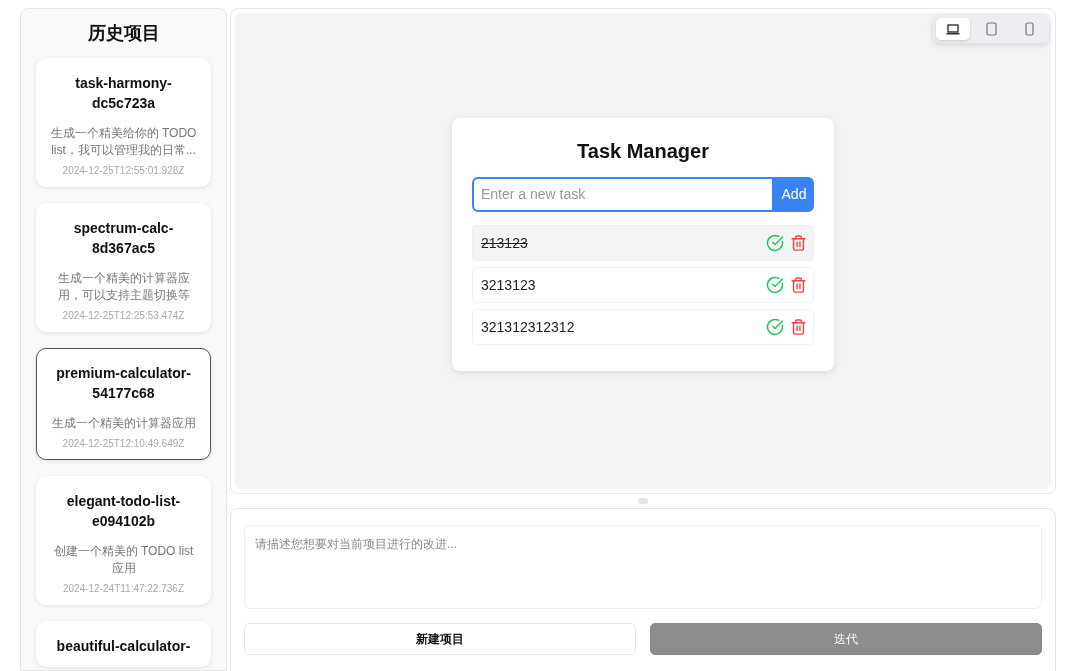  What do you see at coordinates (123, 33) in the screenshot?
I see `sidebar-title: 历史项目` at bounding box center [123, 33].